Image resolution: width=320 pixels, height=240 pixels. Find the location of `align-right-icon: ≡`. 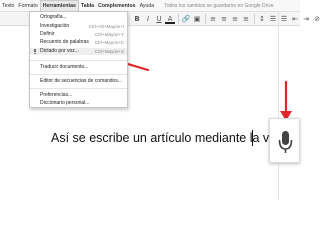

align-right-icon: ≡ is located at coordinates (235, 19).